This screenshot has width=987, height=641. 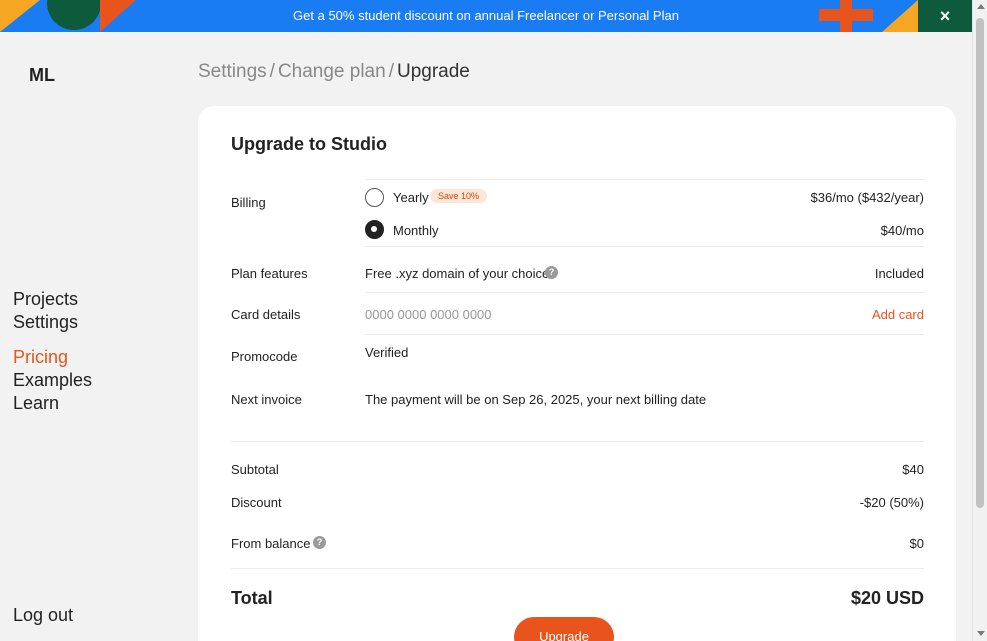 What do you see at coordinates (255, 469) in the screenshot?
I see `subtotal-label: Subtotal` at bounding box center [255, 469].